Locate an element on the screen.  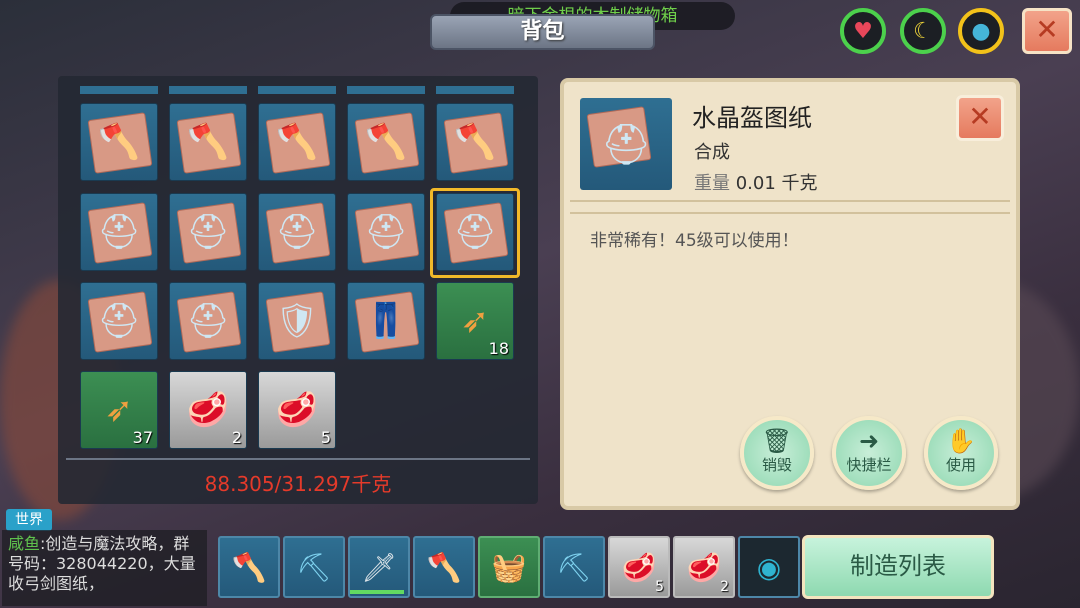
banana-icon: ☾ is located at coordinates (923, 31).